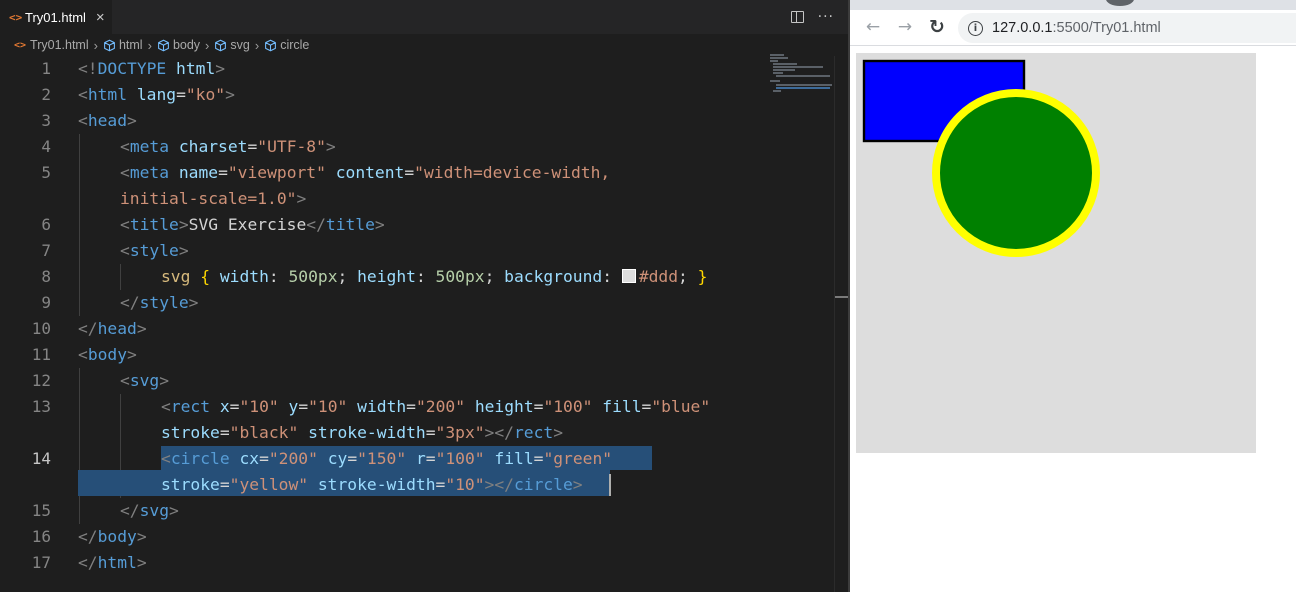 The width and height of the screenshot is (1296, 592). Describe the element at coordinates (610, 485) in the screenshot. I see `text-cursor` at that location.